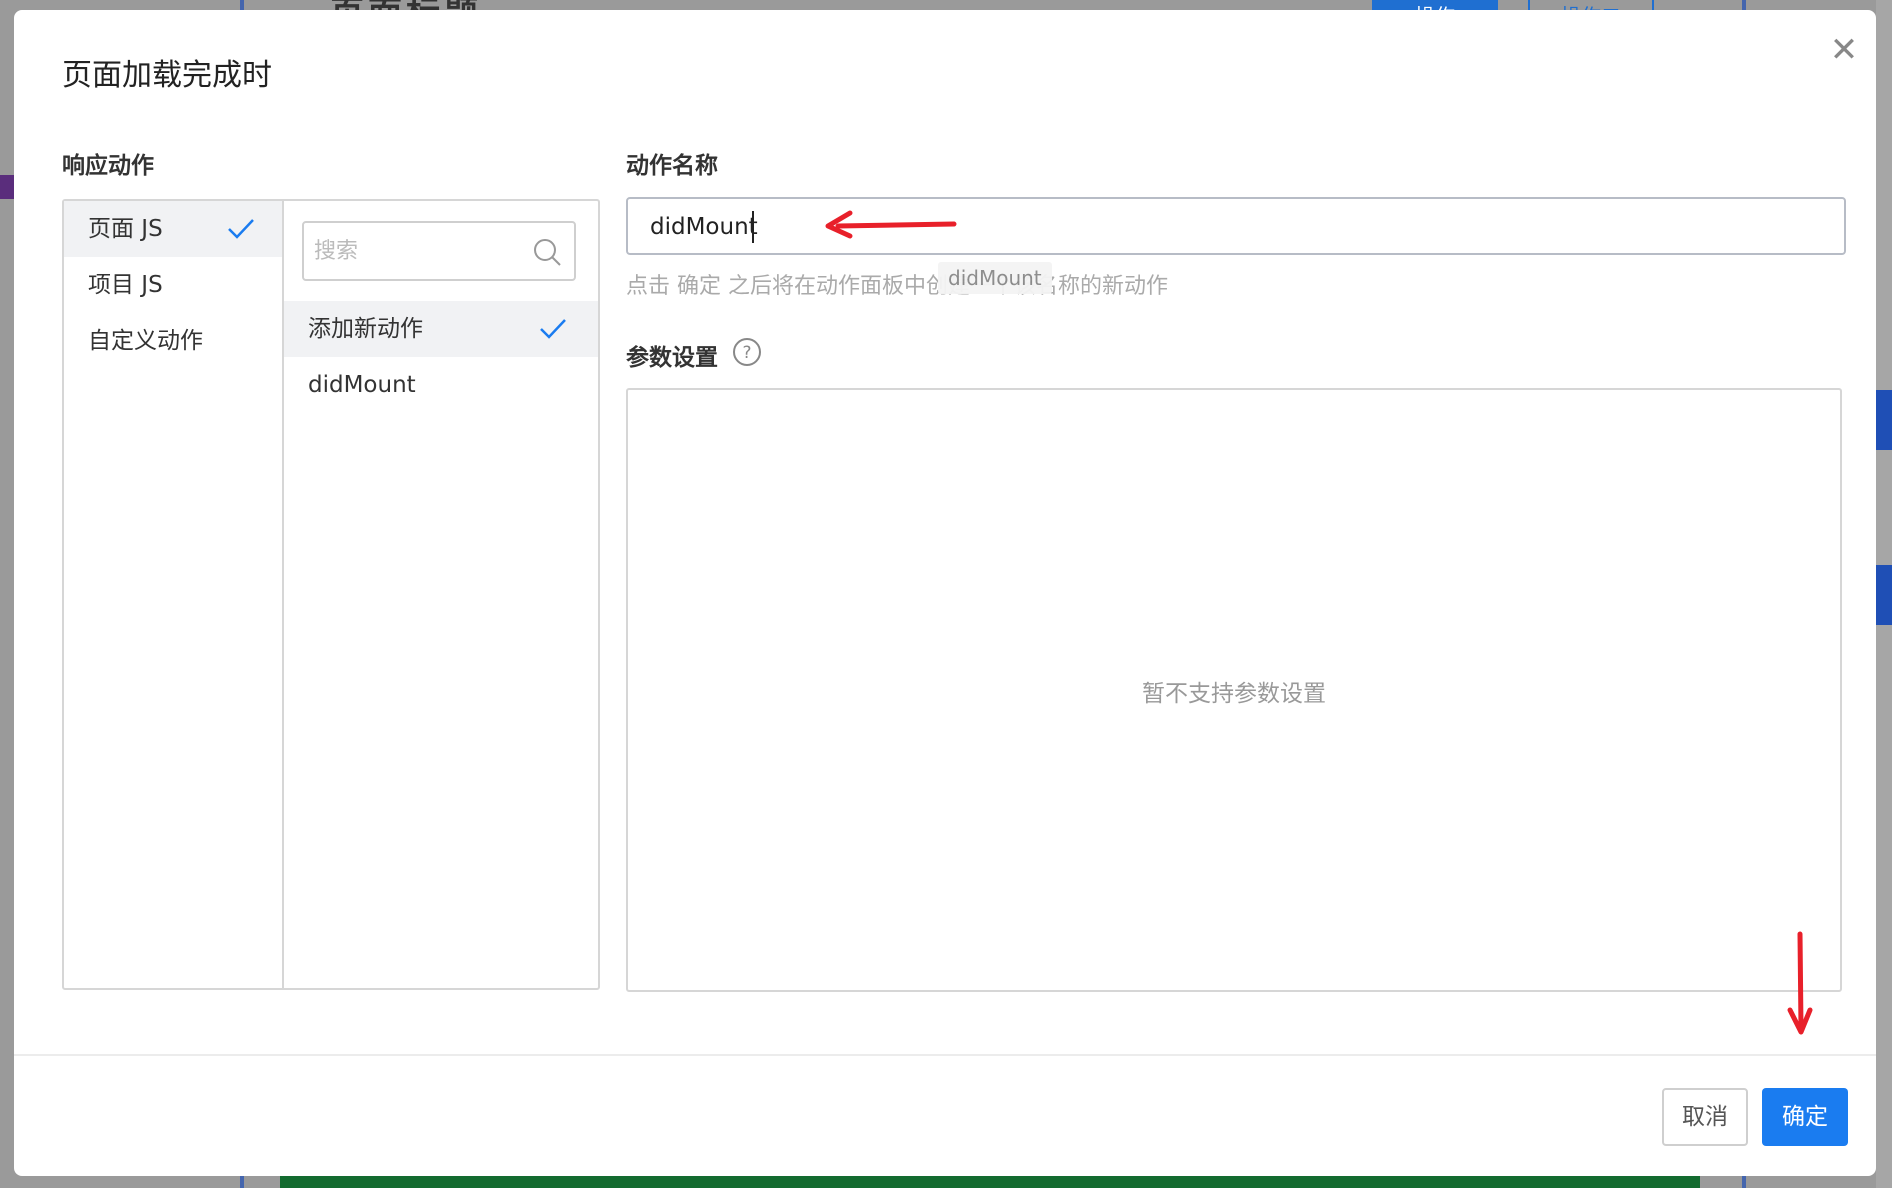 The image size is (1892, 1188). I want to click on category-item-custom-action: 自定义动作, so click(173, 341).